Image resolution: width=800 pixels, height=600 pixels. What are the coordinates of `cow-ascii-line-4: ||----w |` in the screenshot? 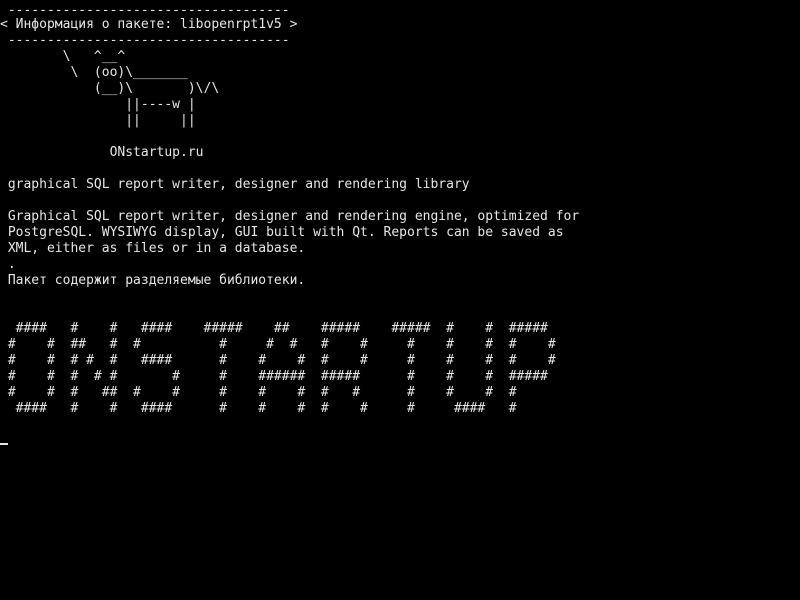 It's located at (98, 104).